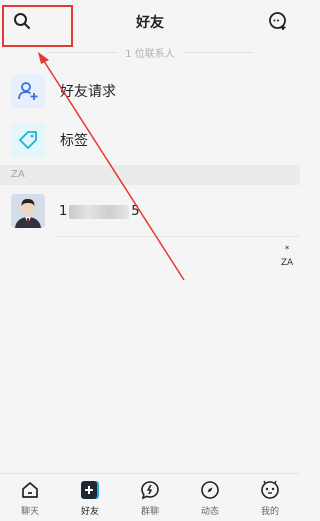 The height and width of the screenshot is (521, 320). Describe the element at coordinates (150, 91) in the screenshot. I see `friend-requests-item: 好友请求` at that location.